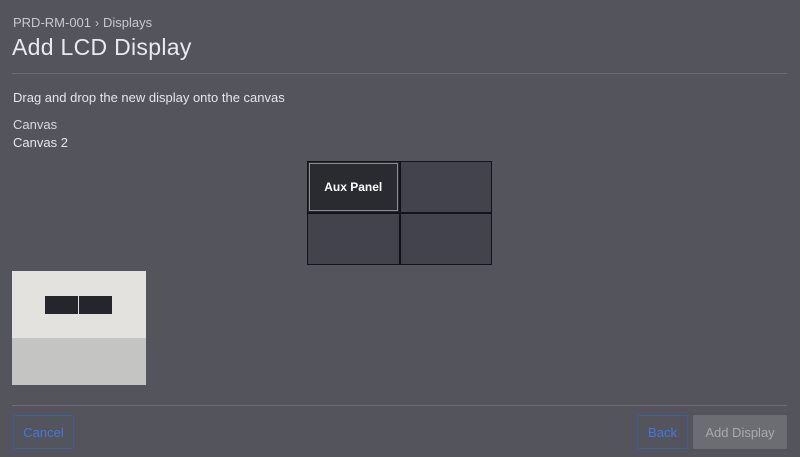  What do you see at coordinates (52, 22) in the screenshot?
I see `breadcrumb-device: PRD-RM-001` at bounding box center [52, 22].